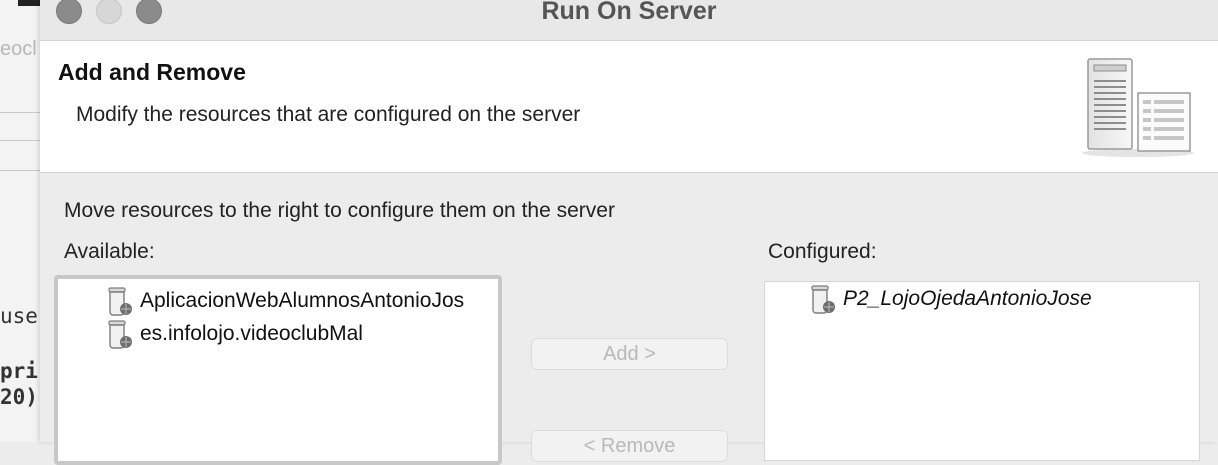  I want to click on list-item: AplicacionWebAlumnosAntonioJos, so click(285, 301).